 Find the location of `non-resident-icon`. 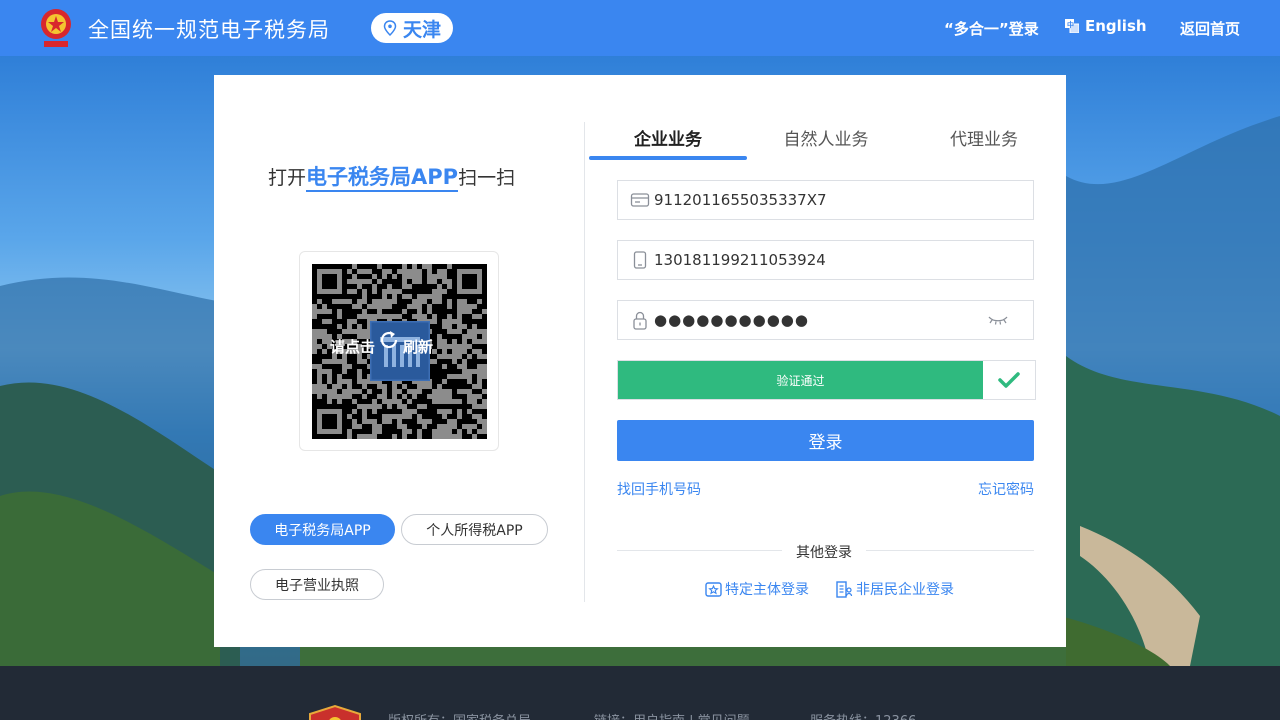

non-resident-icon is located at coordinates (844, 589).